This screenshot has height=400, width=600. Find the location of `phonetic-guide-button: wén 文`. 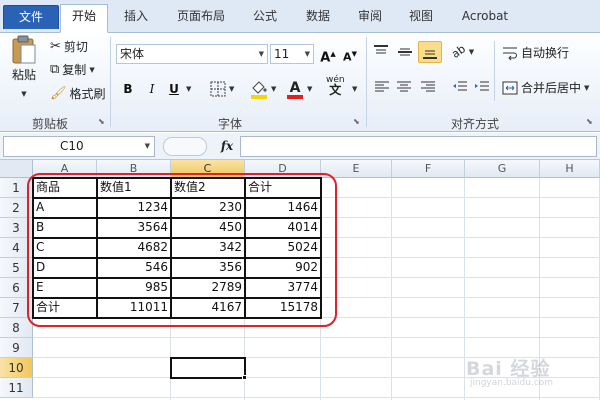

phonetic-guide-button: wén 文 is located at coordinates (335, 86).